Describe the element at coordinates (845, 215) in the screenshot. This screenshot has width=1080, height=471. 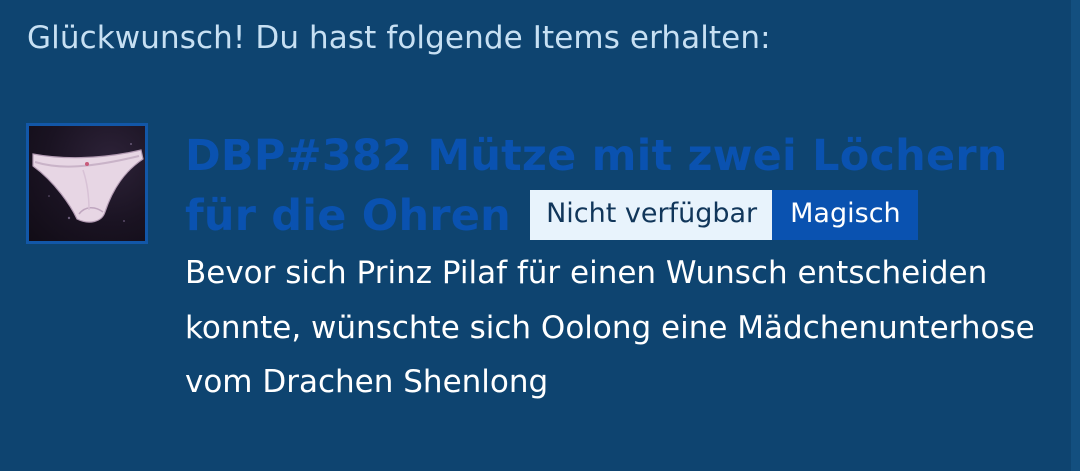
I see `rarity-badge: Magisch` at that location.